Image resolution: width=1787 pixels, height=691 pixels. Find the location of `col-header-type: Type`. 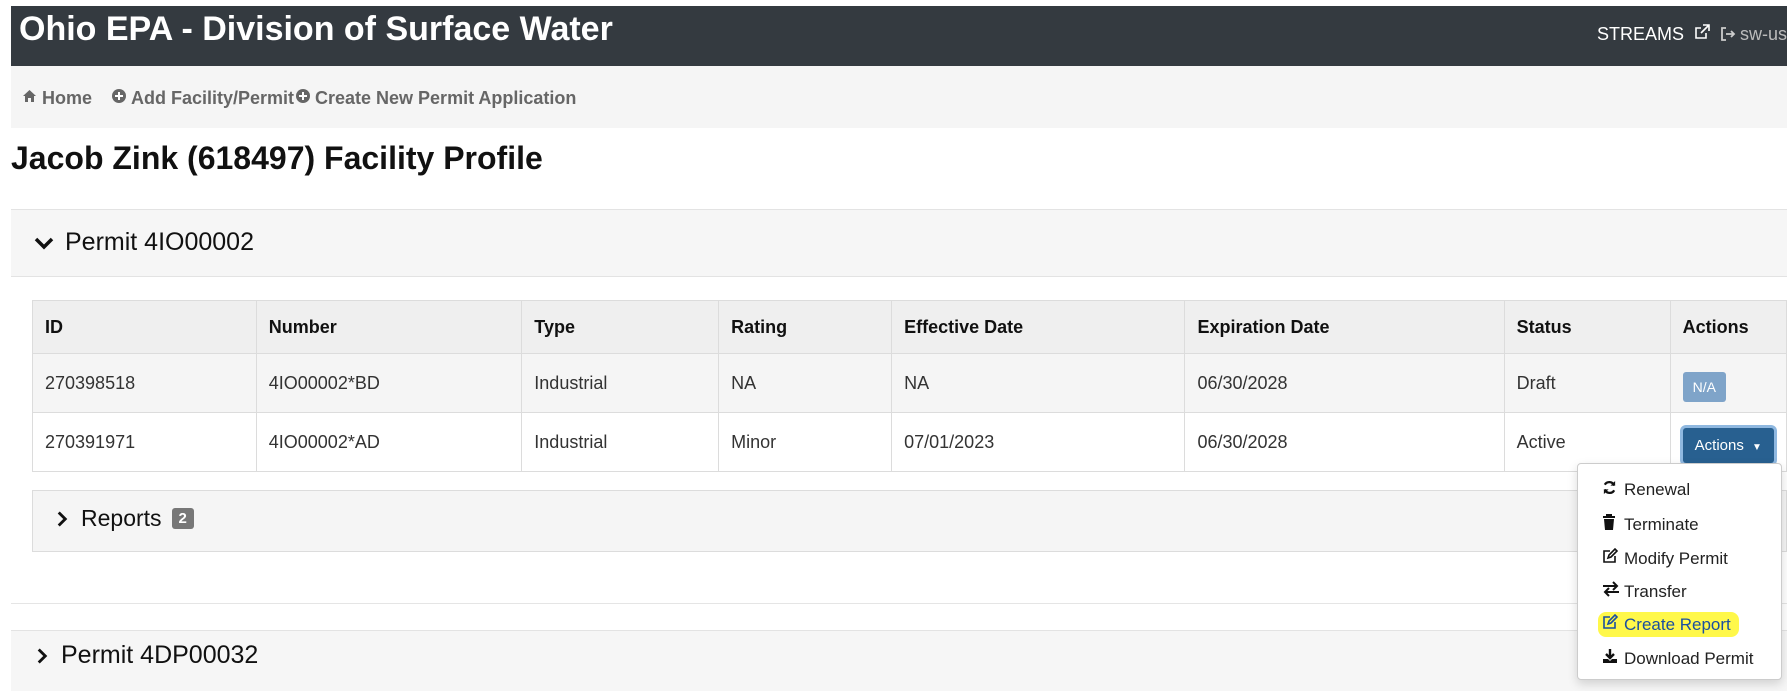

col-header-type: Type is located at coordinates (620, 327).